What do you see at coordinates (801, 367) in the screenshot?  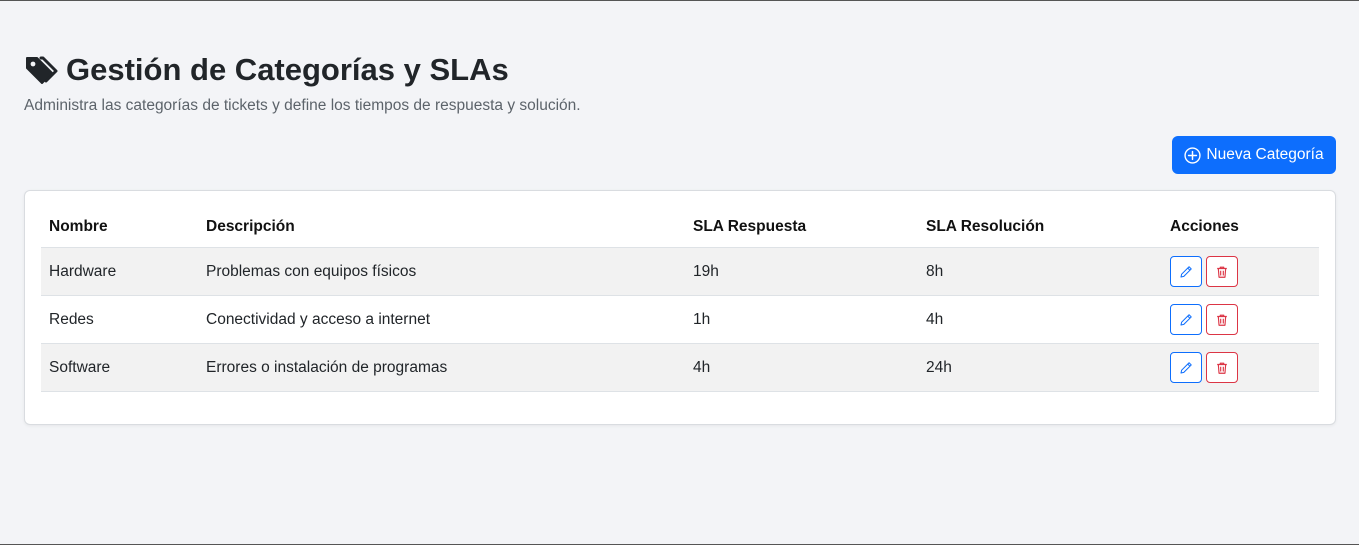 I see `cell-sla-respuesta: 4h` at bounding box center [801, 367].